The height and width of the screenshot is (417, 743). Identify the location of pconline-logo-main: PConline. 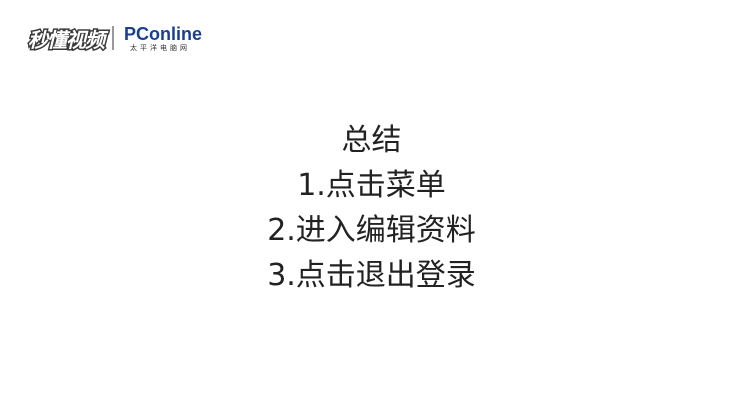
(163, 33).